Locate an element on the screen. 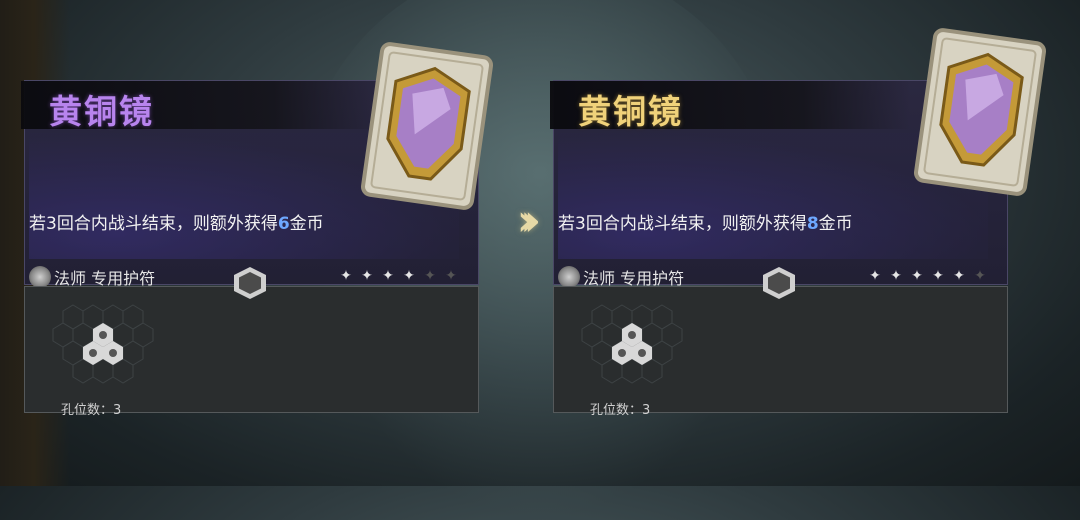 Image resolution: width=1080 pixels, height=520 pixels. chevron-right-triple-icon: ››› is located at coordinates (529, 220).